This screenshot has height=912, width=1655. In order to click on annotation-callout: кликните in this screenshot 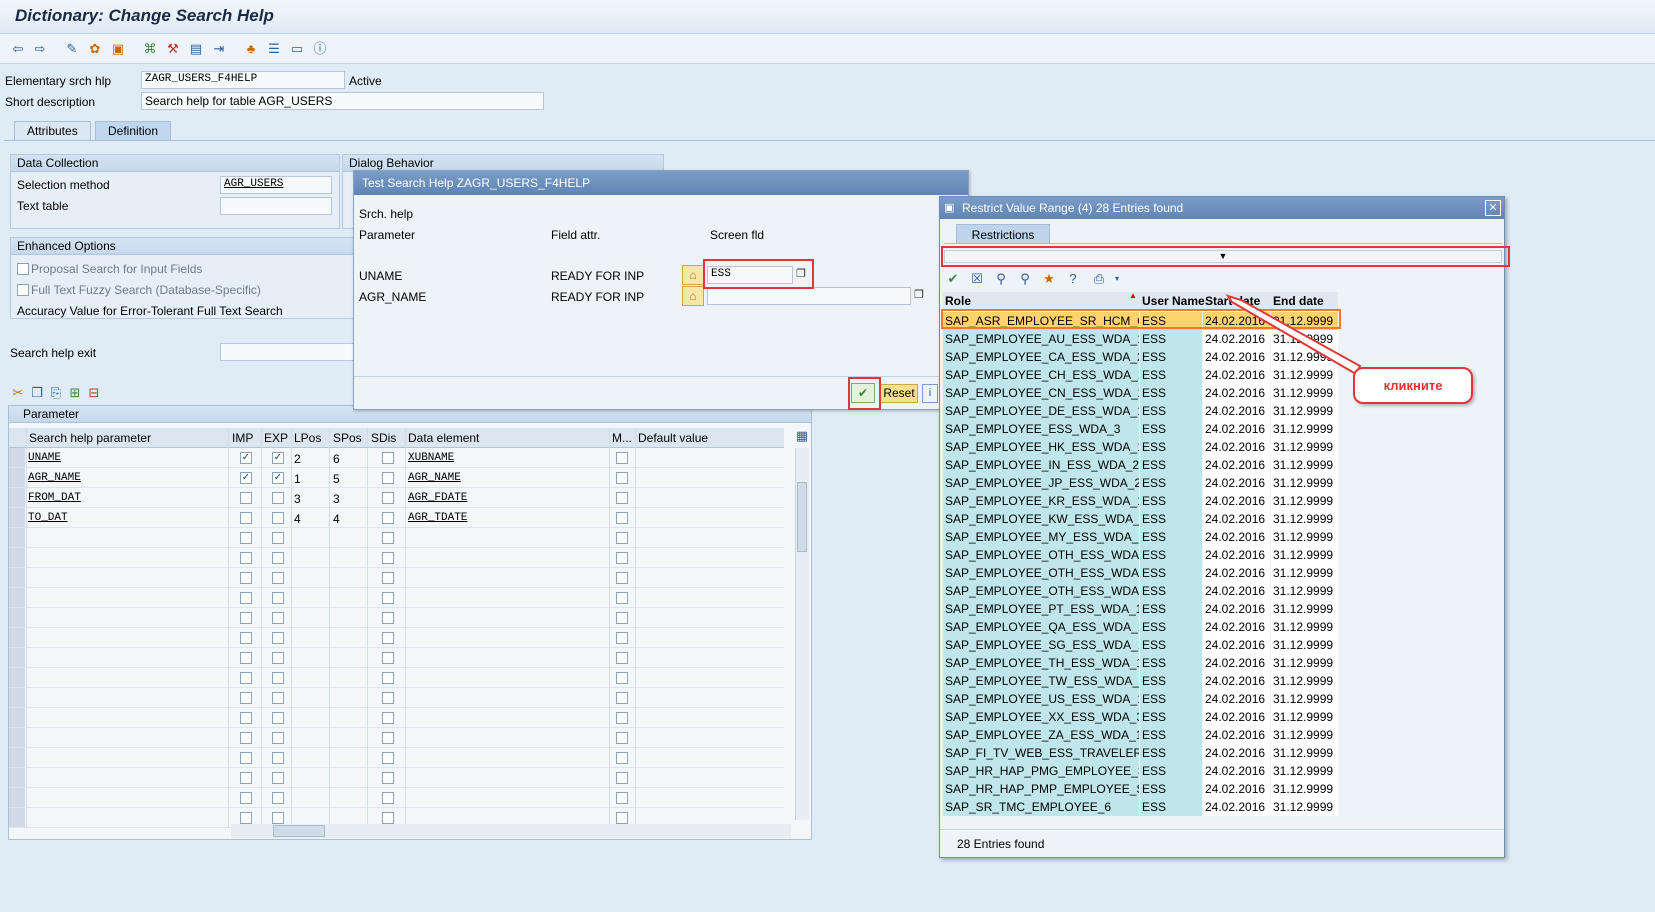, I will do `click(1413, 385)`.